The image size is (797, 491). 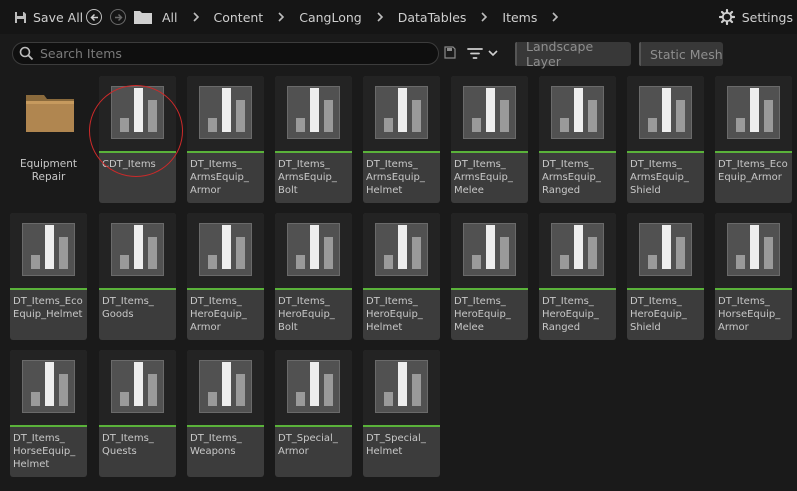 What do you see at coordinates (129, 164) in the screenshot?
I see `asset-label: CDT_Items` at bounding box center [129, 164].